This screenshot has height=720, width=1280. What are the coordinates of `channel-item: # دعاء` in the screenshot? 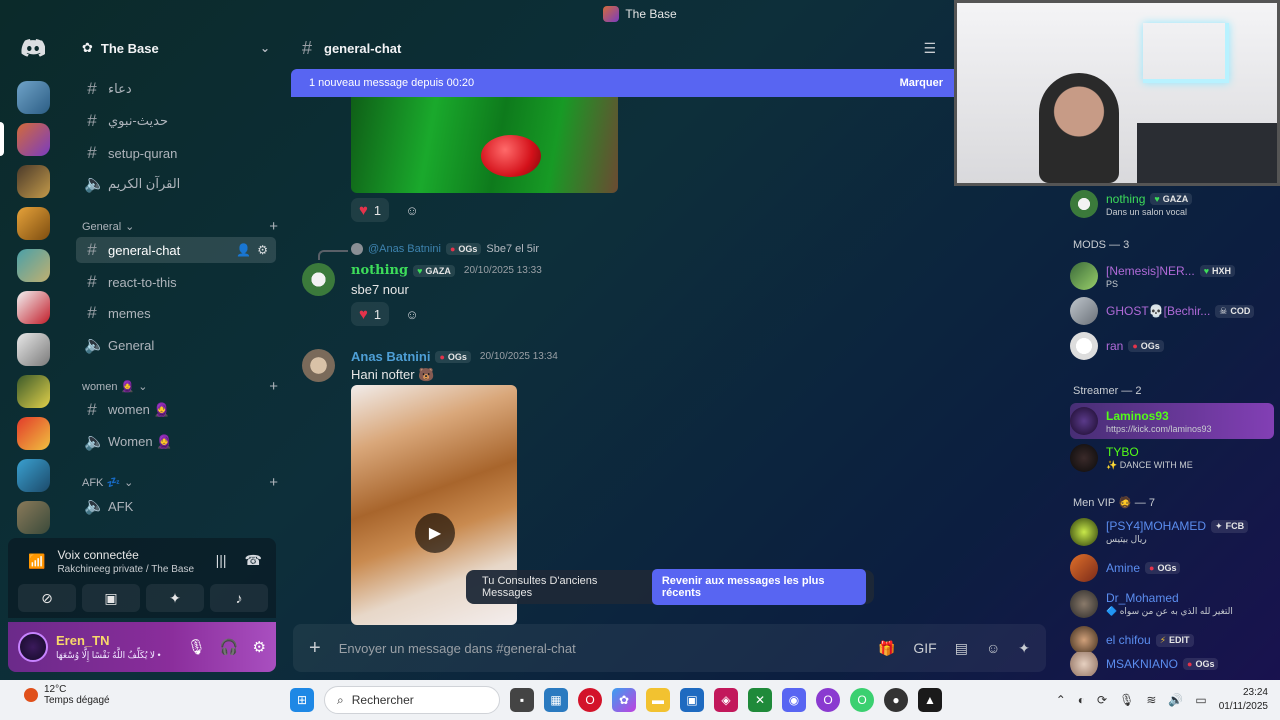 It's located at (176, 89).